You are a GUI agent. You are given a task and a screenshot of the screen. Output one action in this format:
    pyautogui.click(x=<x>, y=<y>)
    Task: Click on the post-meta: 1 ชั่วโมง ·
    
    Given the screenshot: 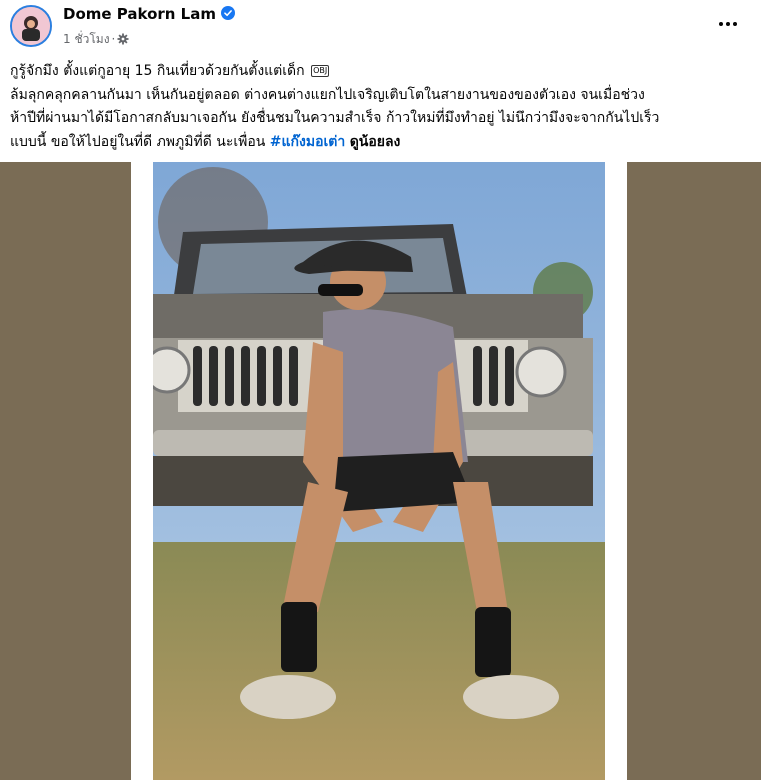 What is the action you would take?
    pyautogui.click(x=96, y=39)
    